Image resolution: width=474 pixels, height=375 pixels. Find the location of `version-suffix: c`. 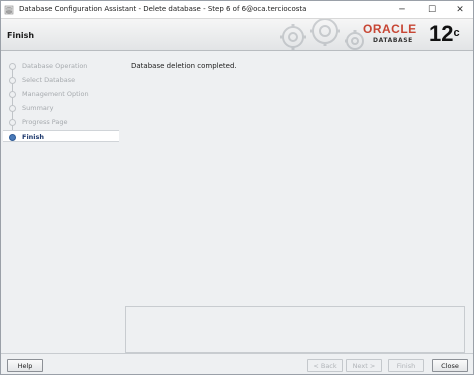

version-suffix: c is located at coordinates (456, 33).